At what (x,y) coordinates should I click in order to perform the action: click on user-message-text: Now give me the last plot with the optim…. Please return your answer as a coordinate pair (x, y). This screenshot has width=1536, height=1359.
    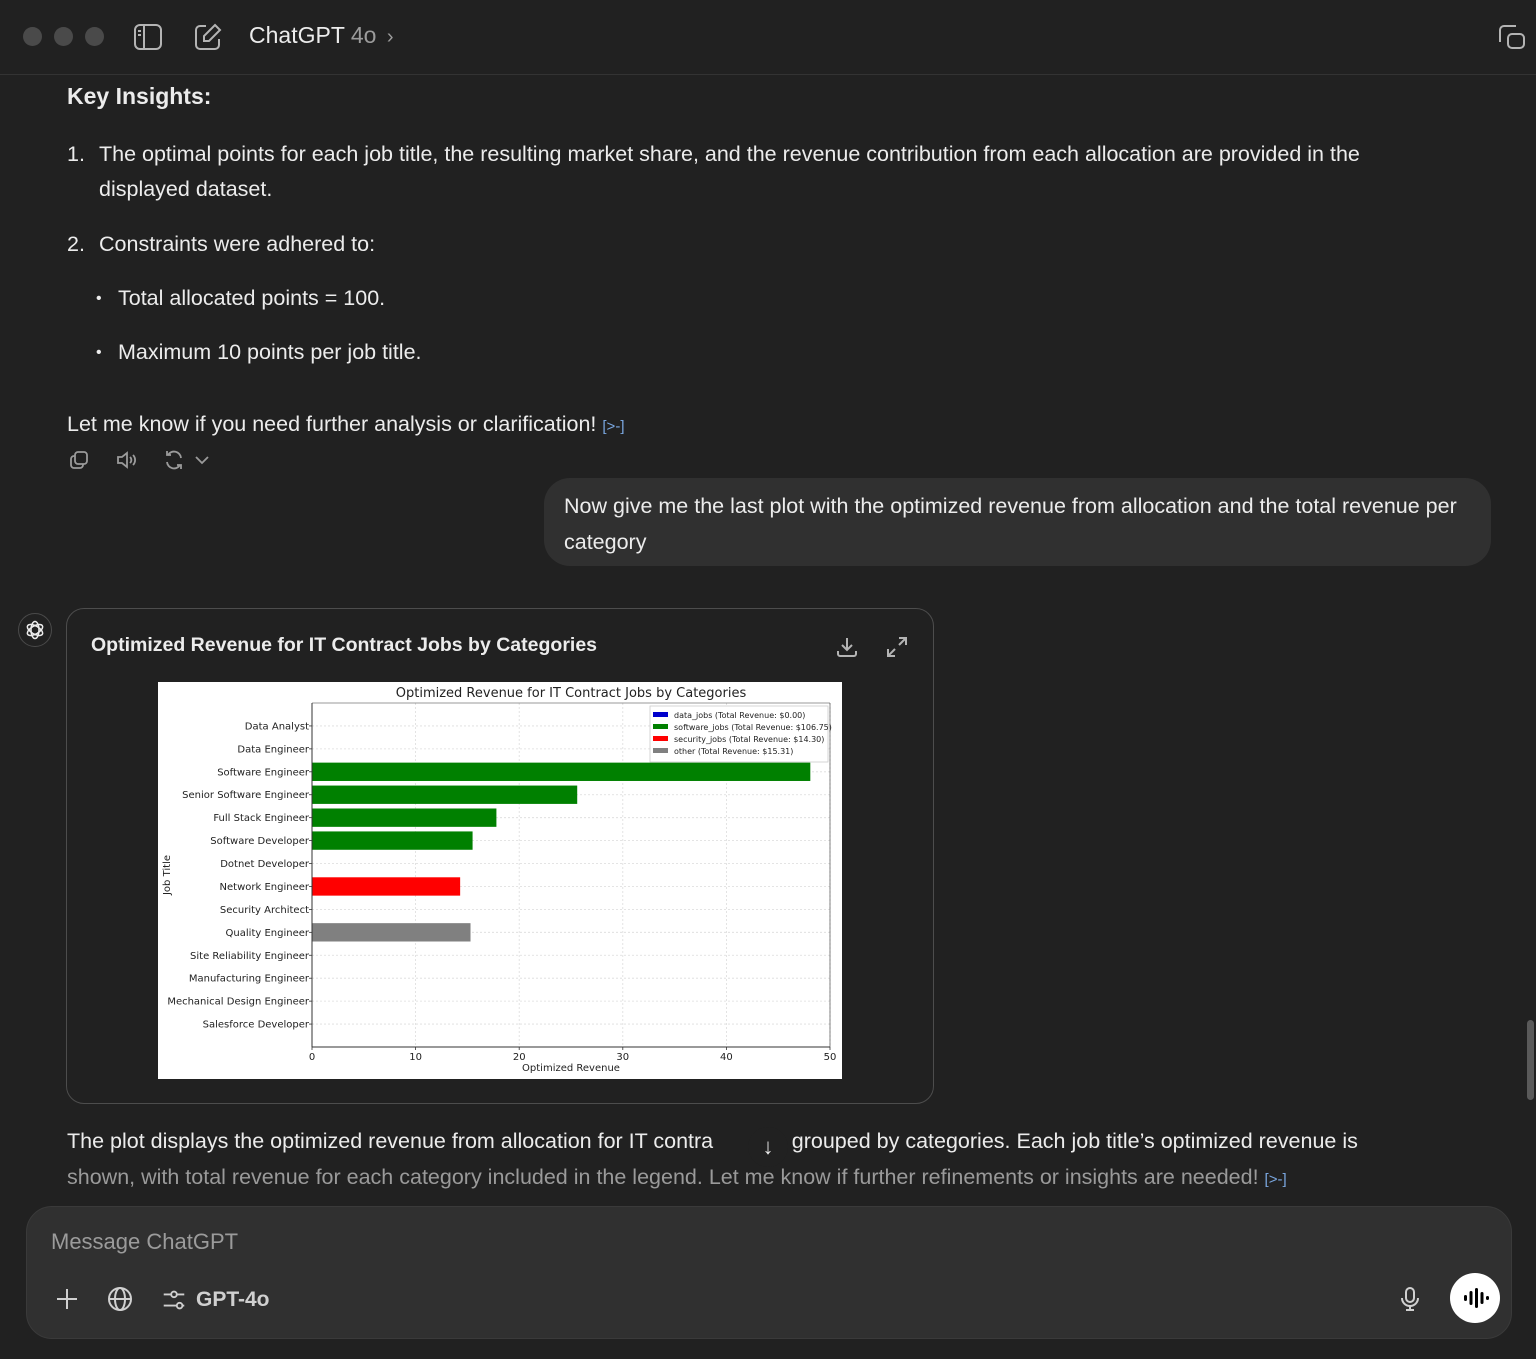
    Looking at the image, I should click on (1010, 524).